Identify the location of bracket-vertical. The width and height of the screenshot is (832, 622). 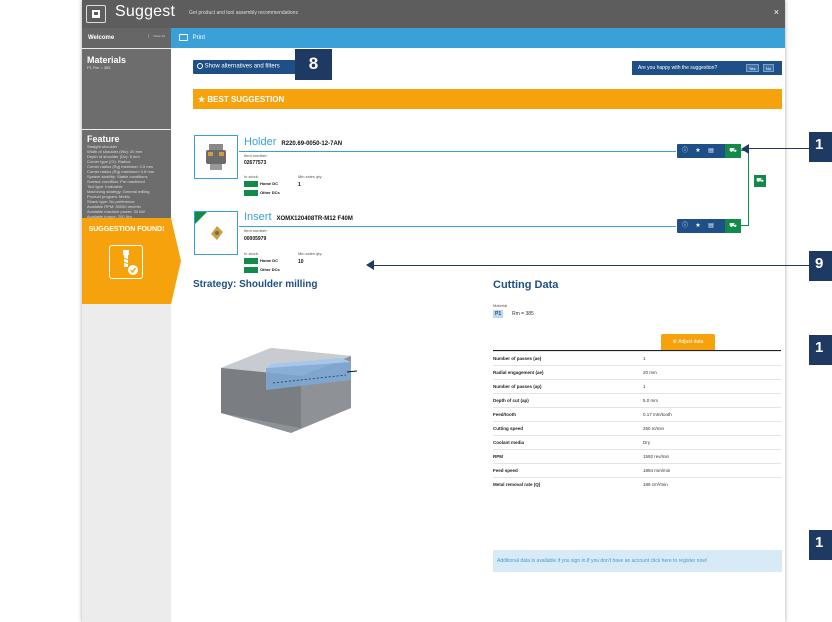
(748, 188).